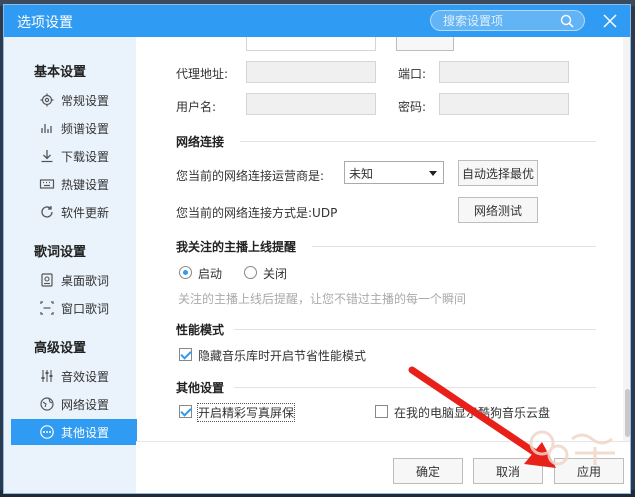 The height and width of the screenshot is (497, 635). What do you see at coordinates (472, 413) in the screenshot?
I see `cloud-disk-label: 在我的电脑显示酷狗音乐云盘` at bounding box center [472, 413].